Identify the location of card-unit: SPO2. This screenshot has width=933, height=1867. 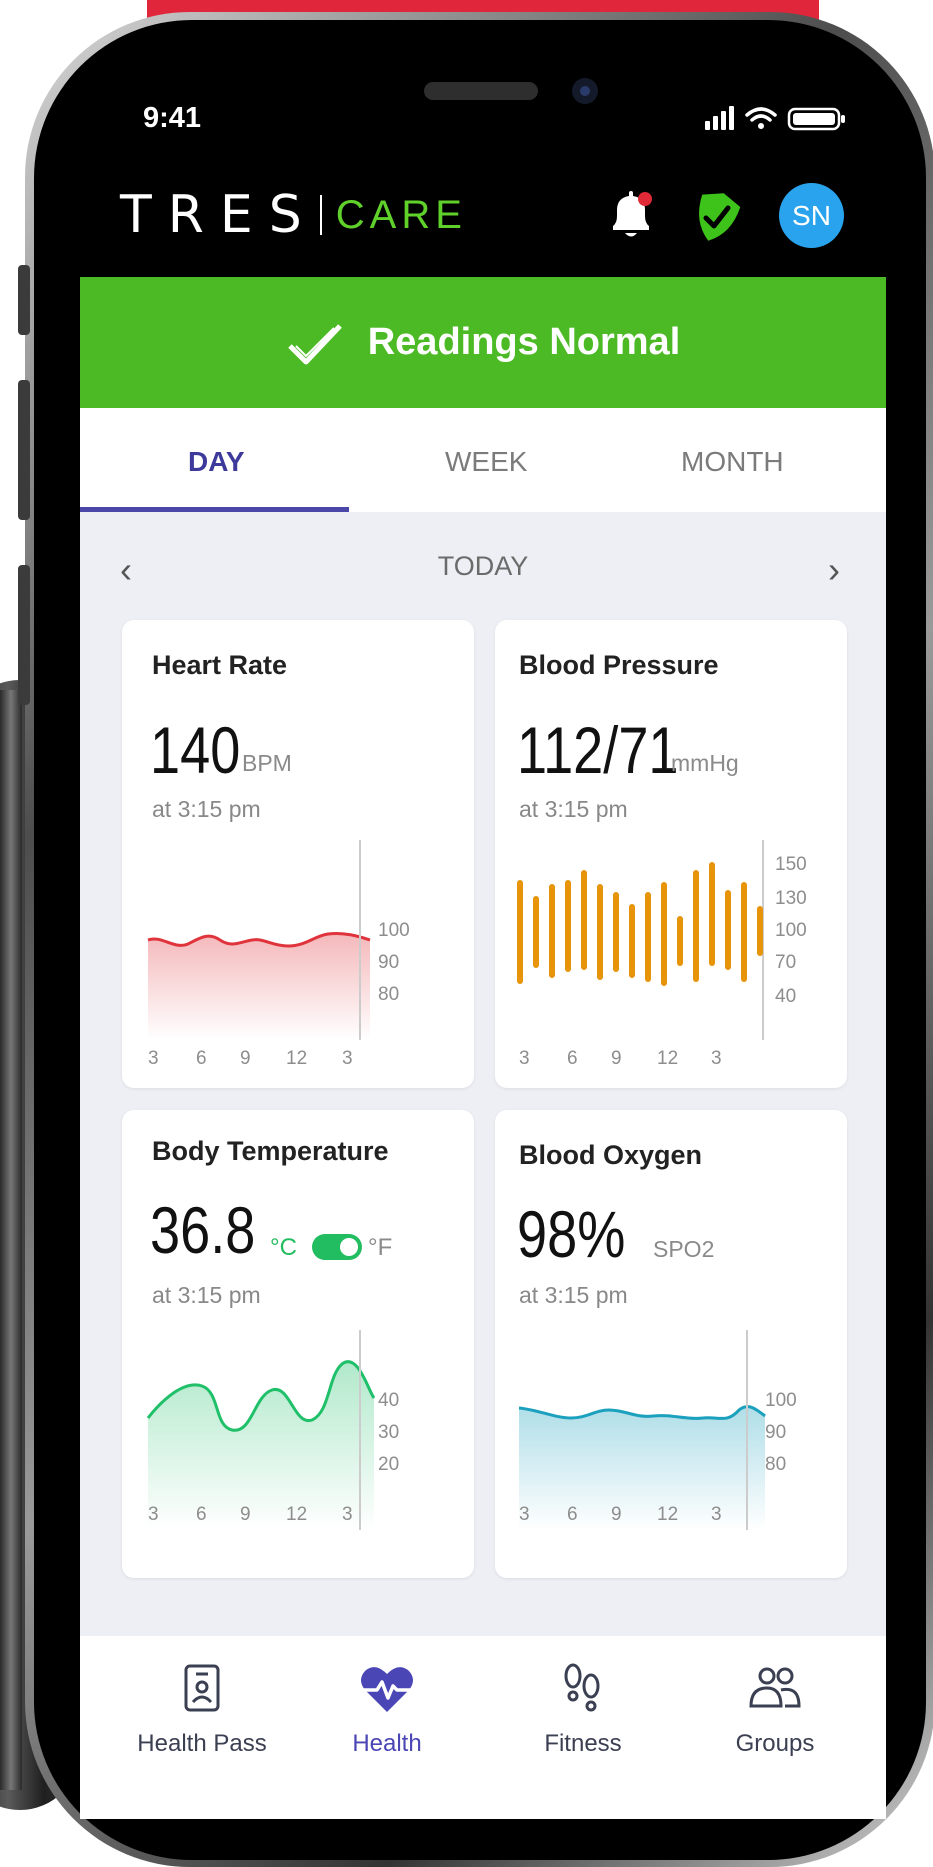
(684, 1249).